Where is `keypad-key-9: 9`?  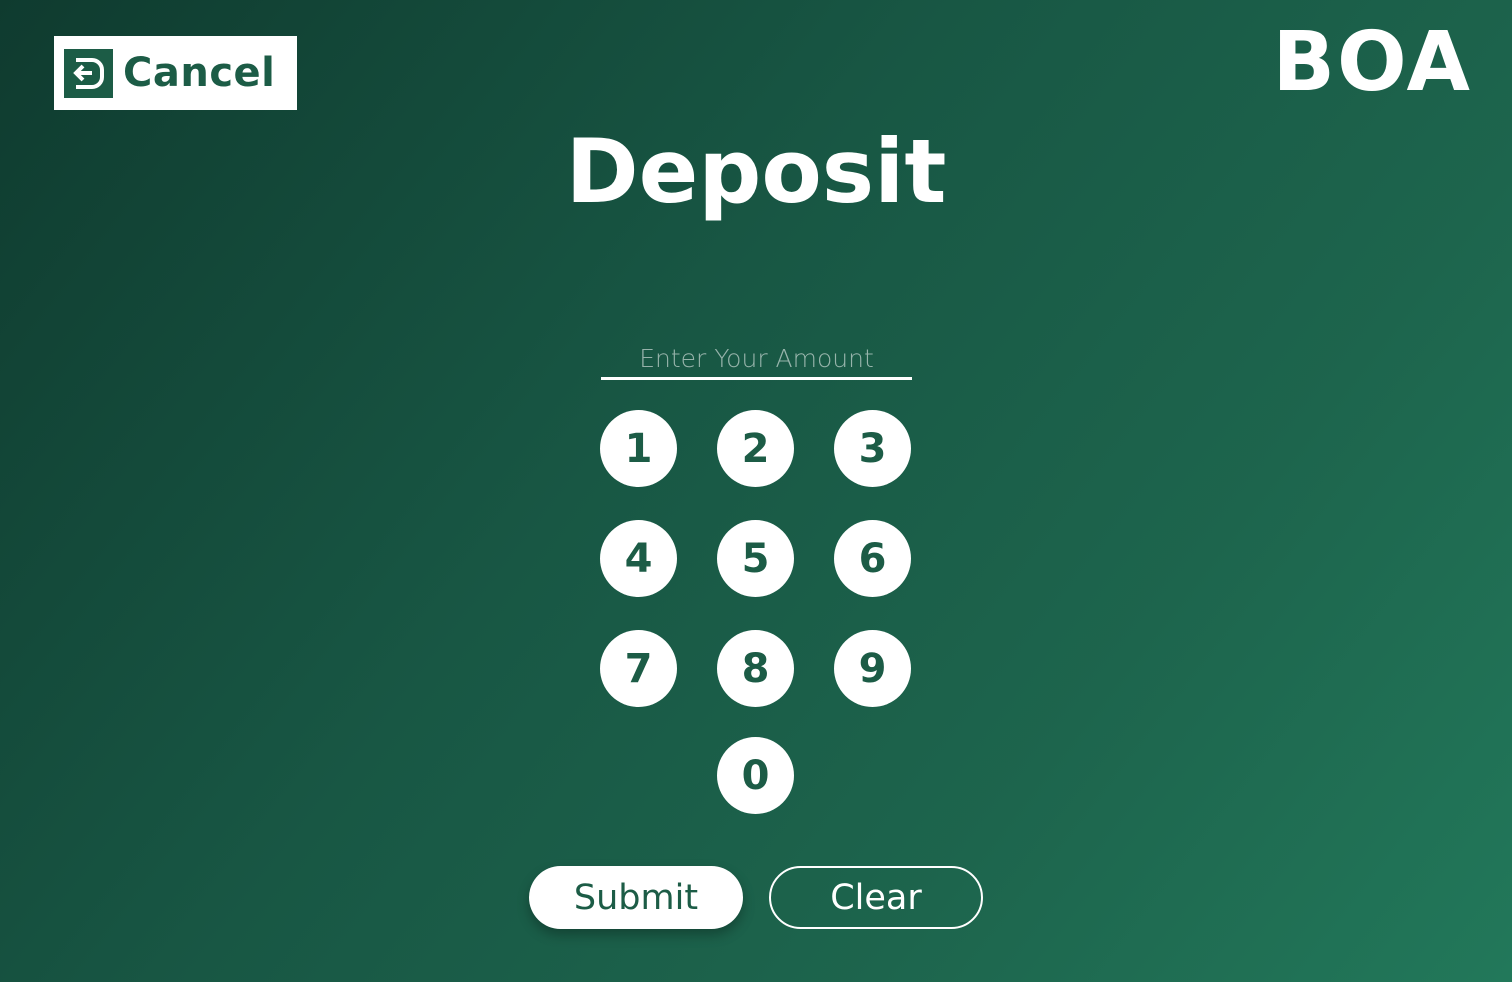
keypad-key-9: 9 is located at coordinates (872, 668).